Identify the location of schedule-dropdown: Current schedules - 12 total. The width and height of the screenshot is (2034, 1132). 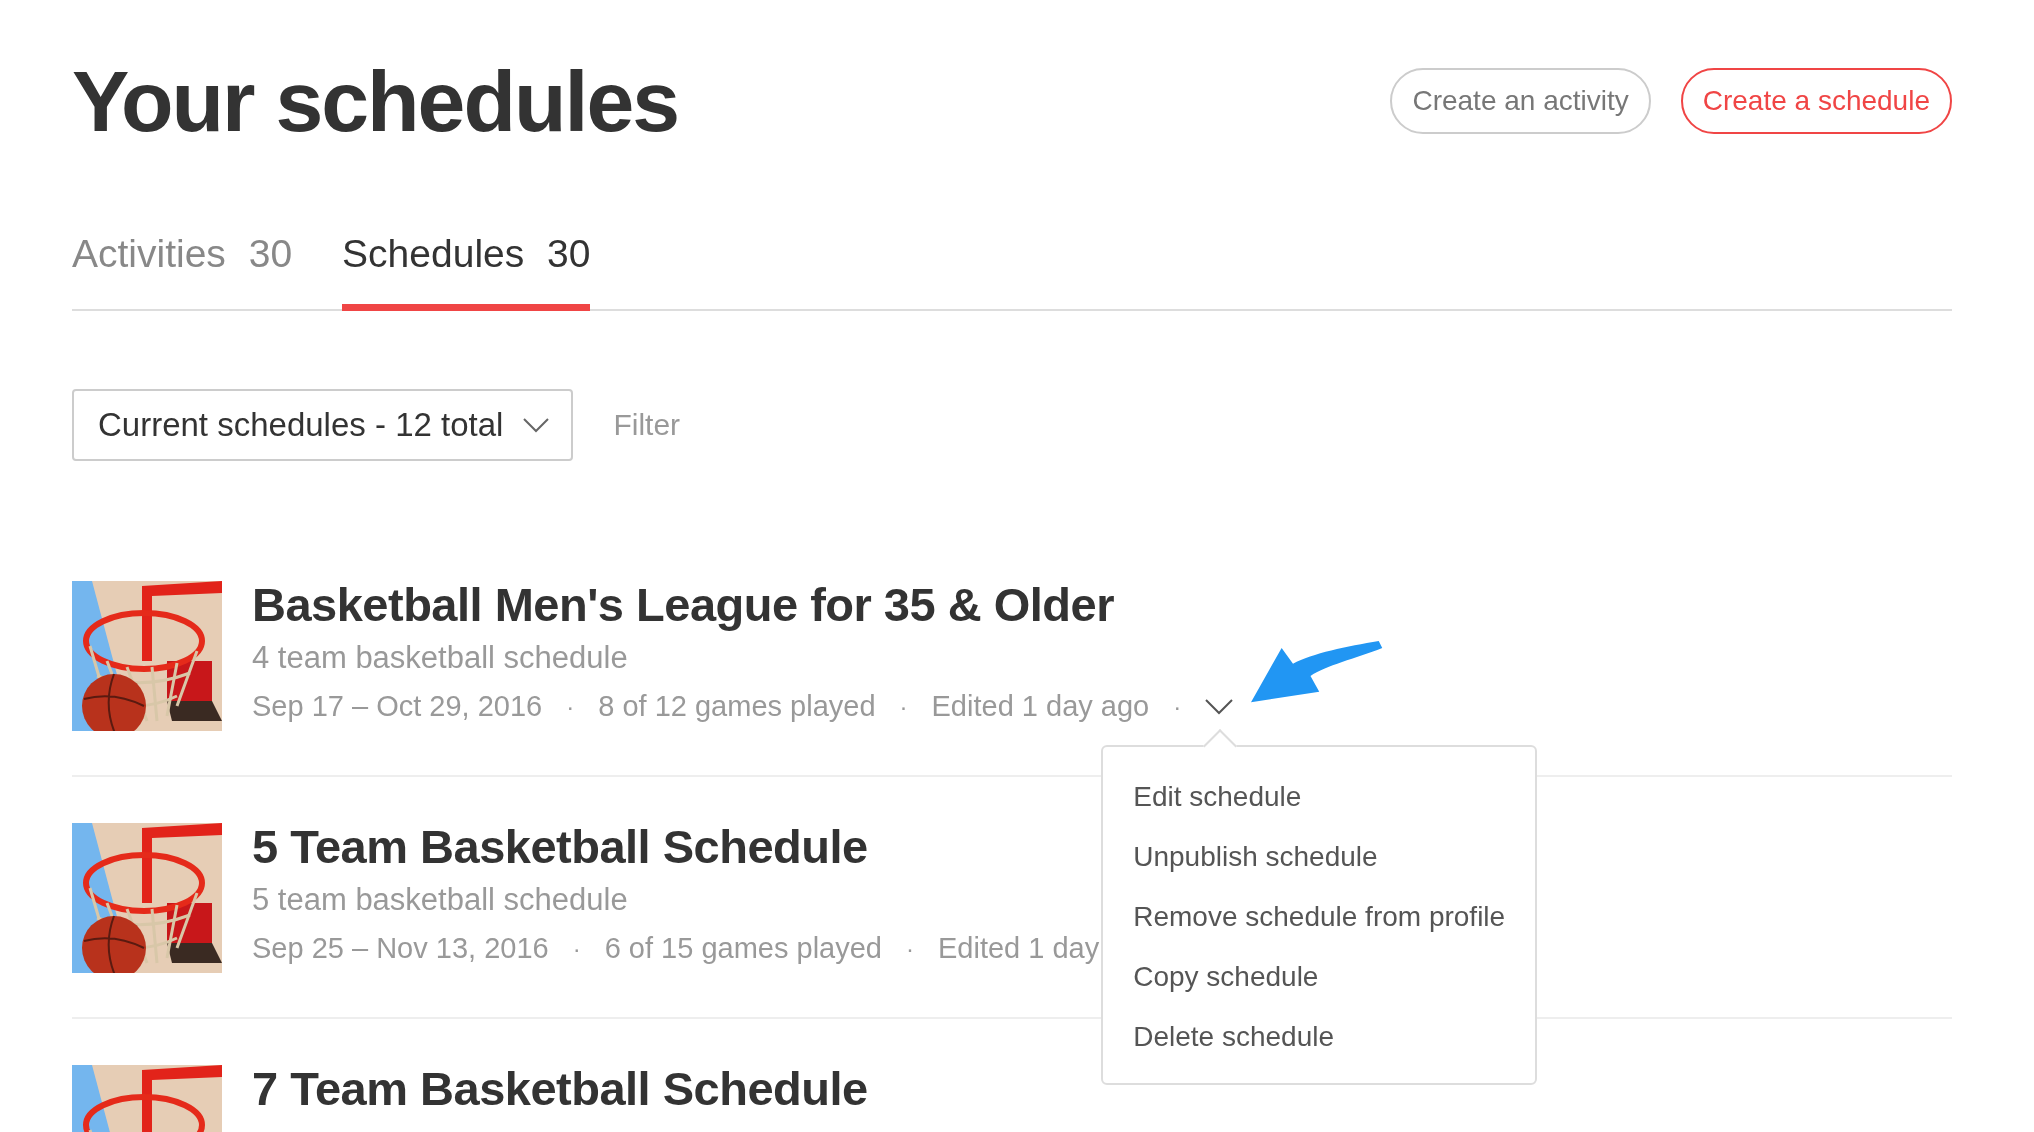
(323, 425).